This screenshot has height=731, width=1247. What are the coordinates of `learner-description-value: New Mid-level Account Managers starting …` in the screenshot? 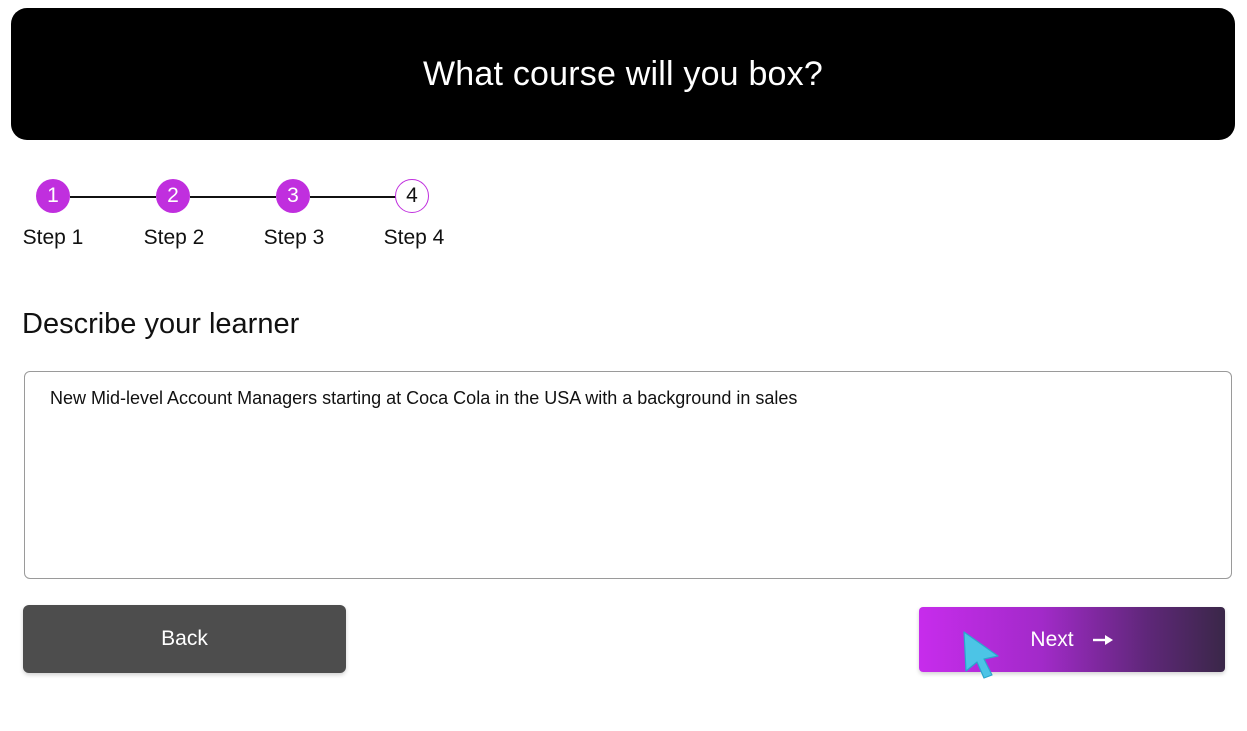 It's located at (424, 398).